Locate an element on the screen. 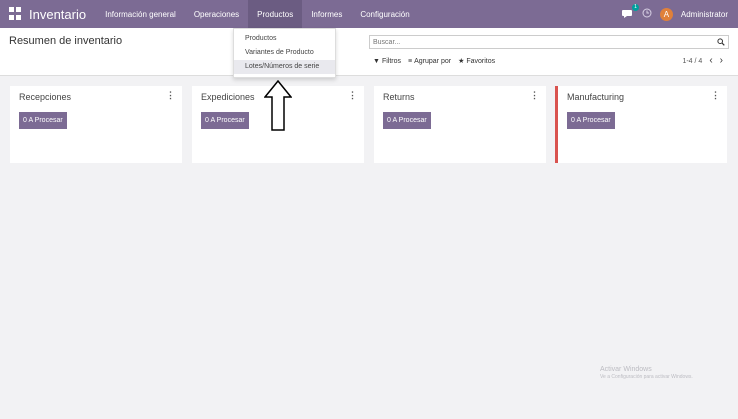 This screenshot has width=738, height=419. star-icon: ★ is located at coordinates (461, 61).